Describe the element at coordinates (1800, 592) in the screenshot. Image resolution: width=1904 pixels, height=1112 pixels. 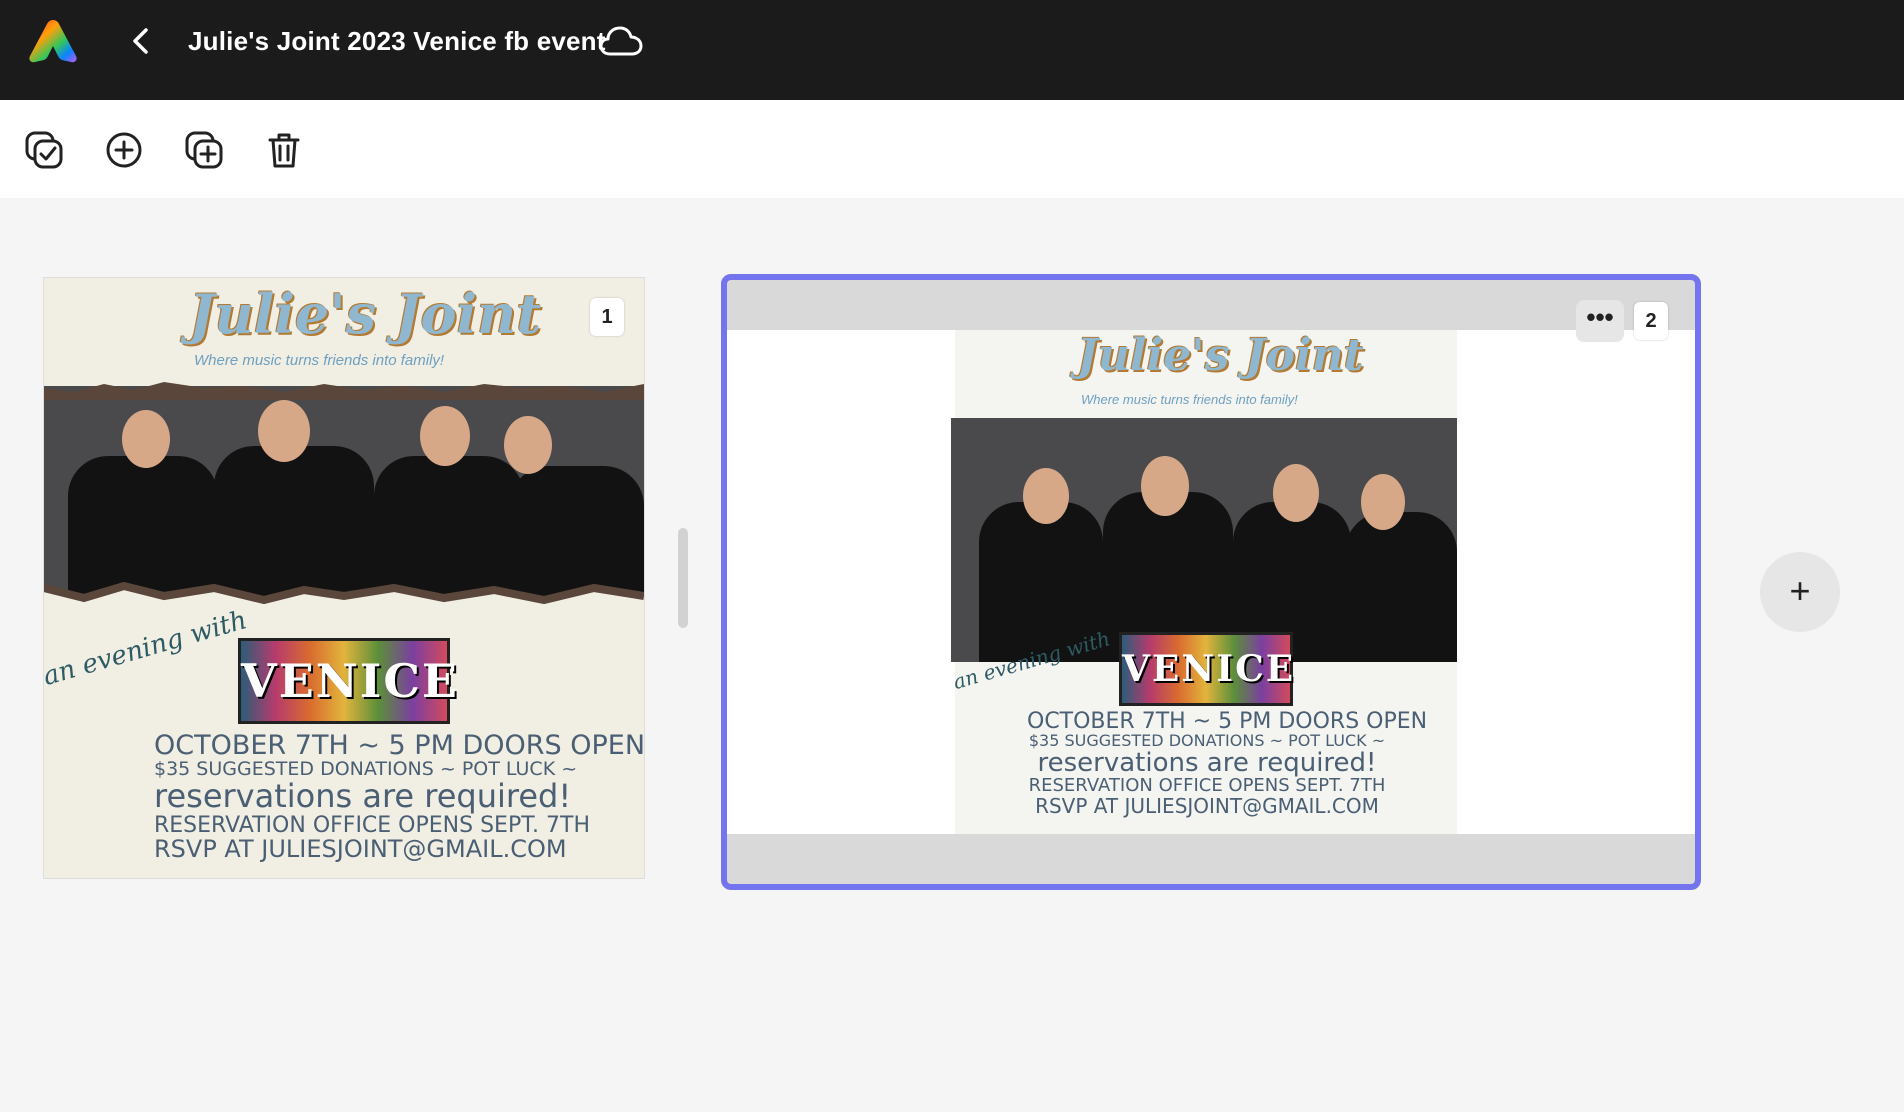
I see `add-page-button: +` at that location.